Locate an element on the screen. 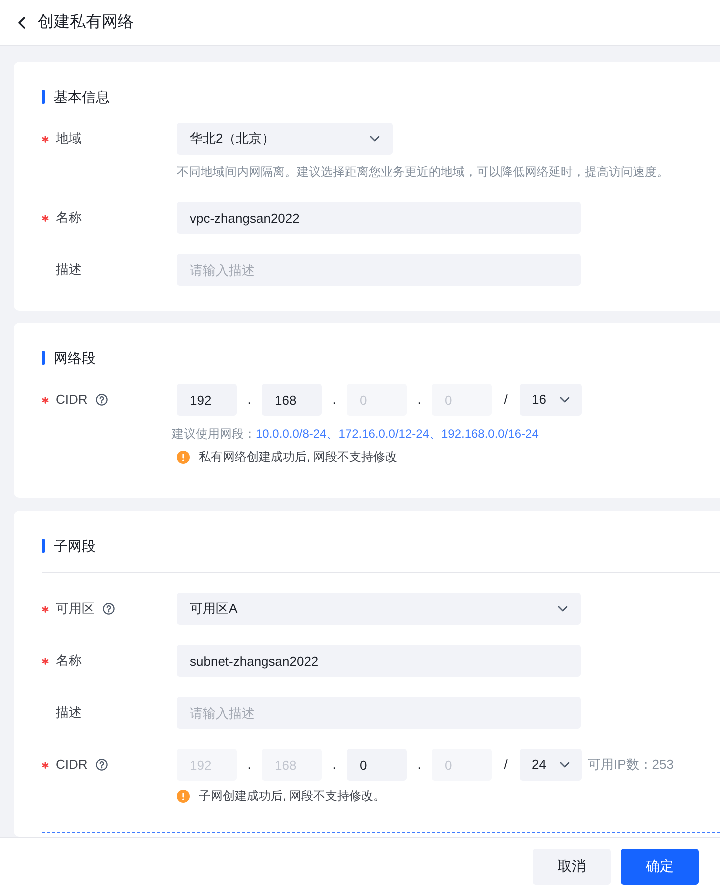 The height and width of the screenshot is (895, 720). mask-select: 24 is located at coordinates (551, 765).